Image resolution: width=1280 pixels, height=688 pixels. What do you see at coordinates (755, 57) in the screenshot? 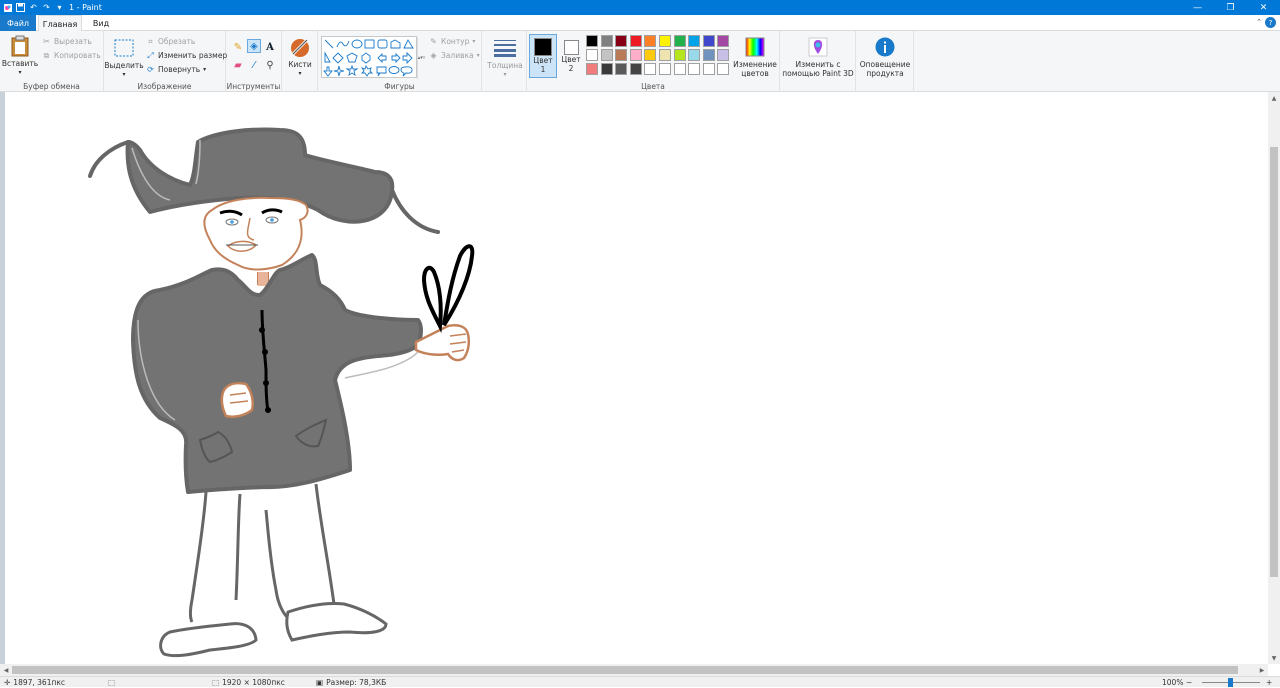
I see `edit-colors-button: Изменение цветов` at bounding box center [755, 57].